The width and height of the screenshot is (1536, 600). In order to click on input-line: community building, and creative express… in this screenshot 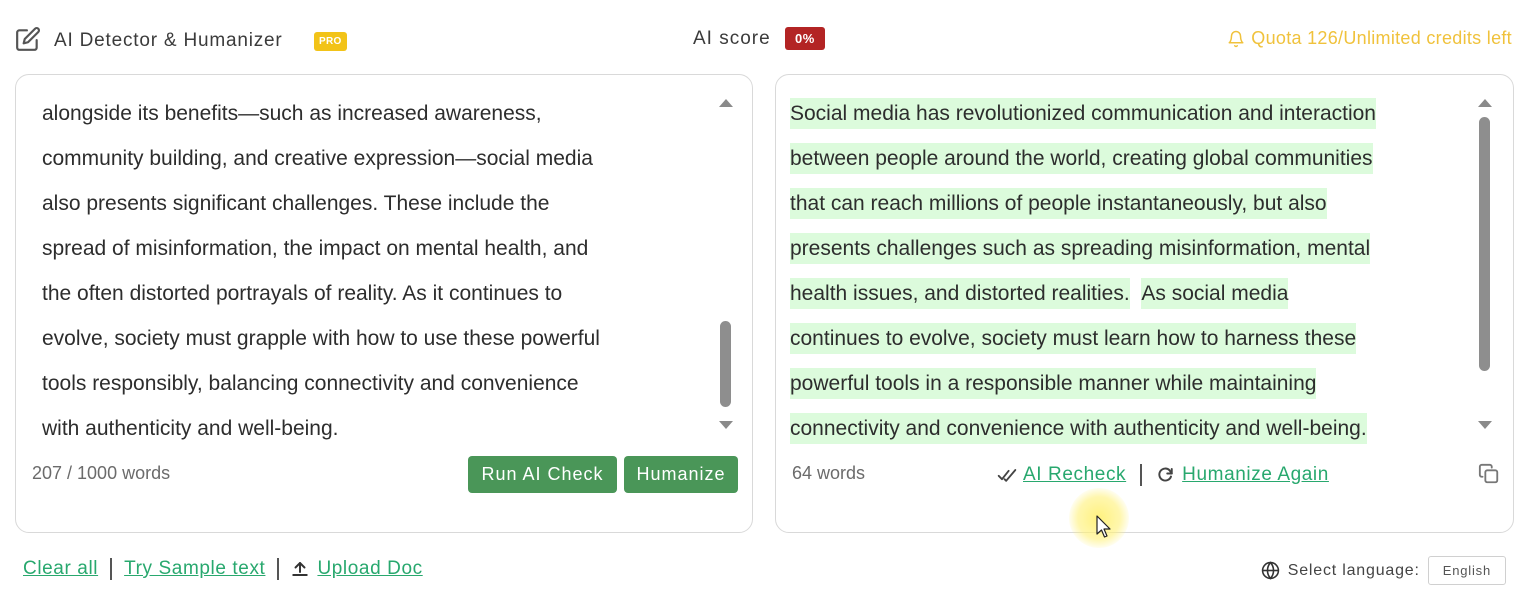, I will do `click(317, 158)`.